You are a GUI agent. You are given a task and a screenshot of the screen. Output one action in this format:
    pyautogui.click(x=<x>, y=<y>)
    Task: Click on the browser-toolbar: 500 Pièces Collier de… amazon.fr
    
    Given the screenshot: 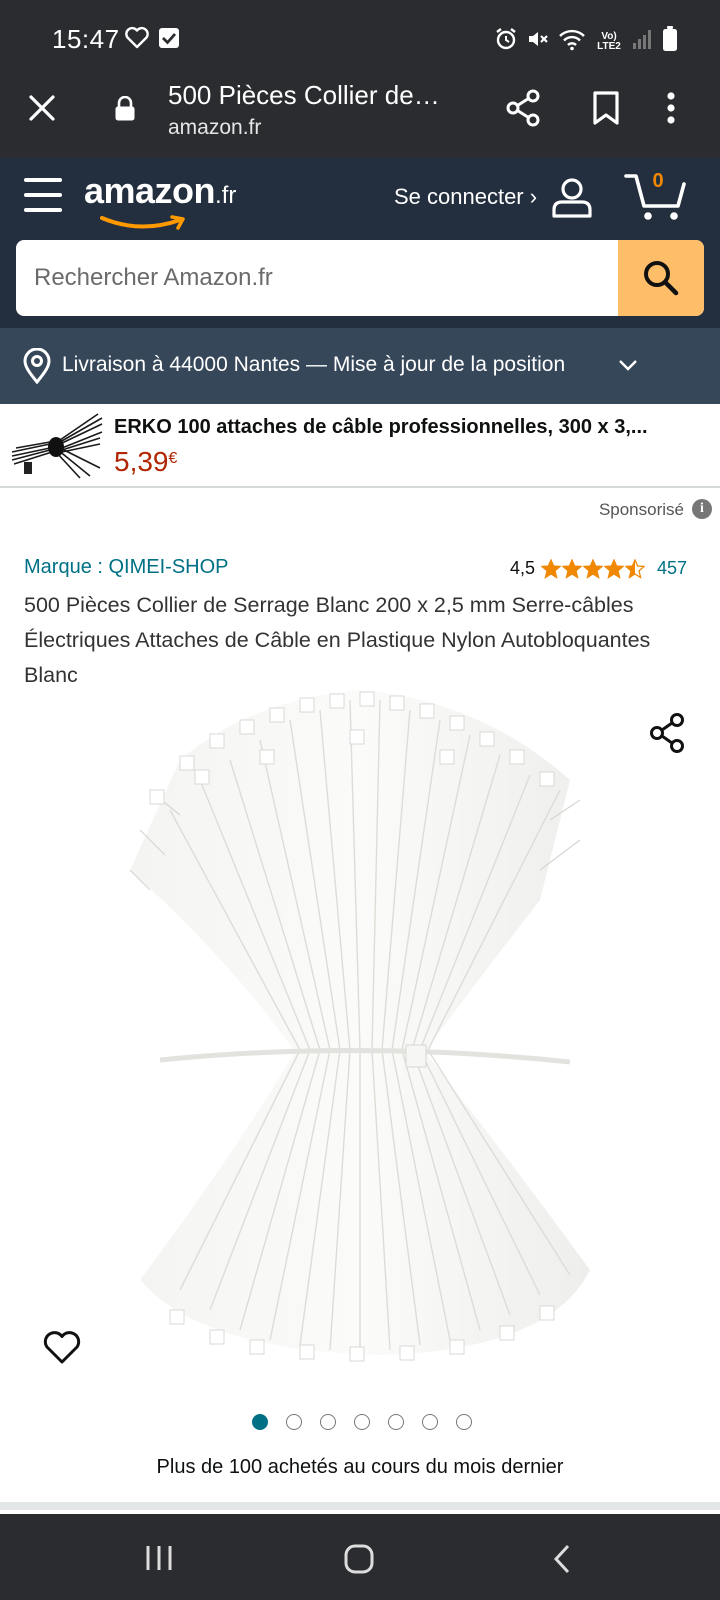 What is the action you would take?
    pyautogui.click(x=360, y=117)
    